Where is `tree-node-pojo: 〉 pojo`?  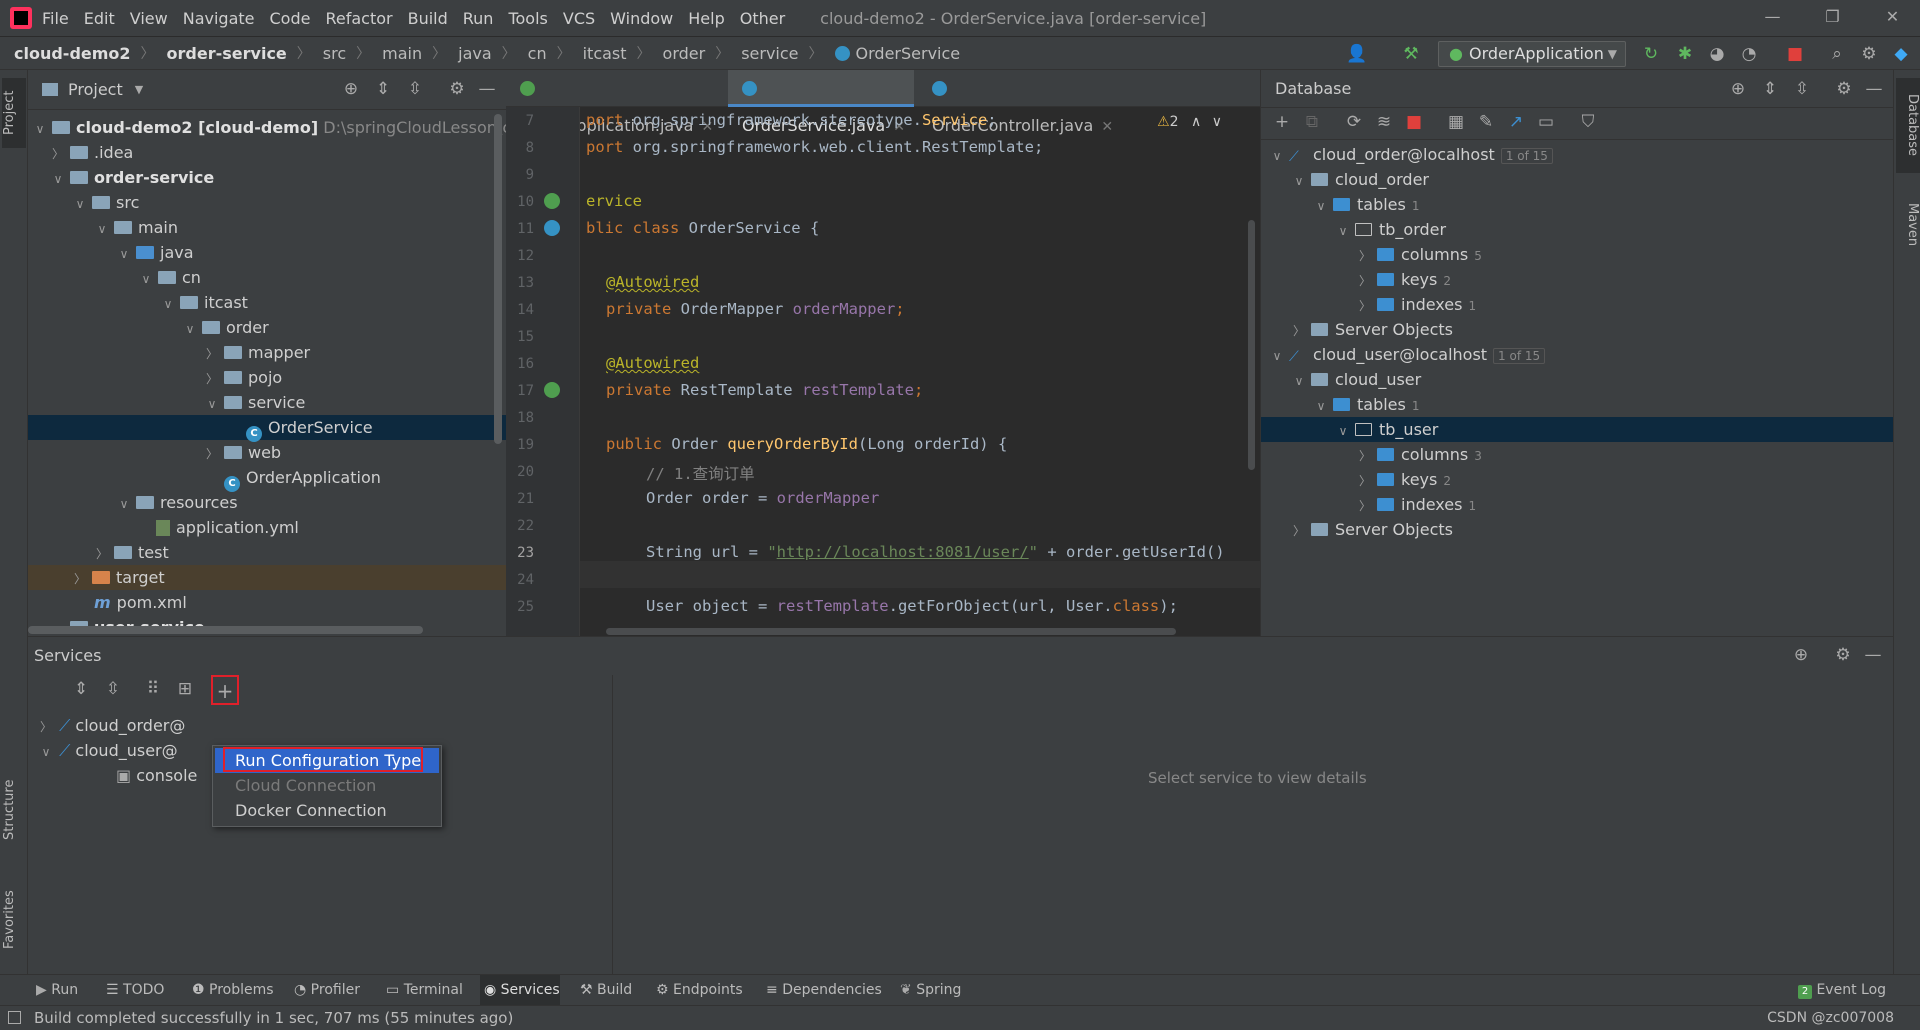
tree-node-pojo: 〉 pojo is located at coordinates (267, 377).